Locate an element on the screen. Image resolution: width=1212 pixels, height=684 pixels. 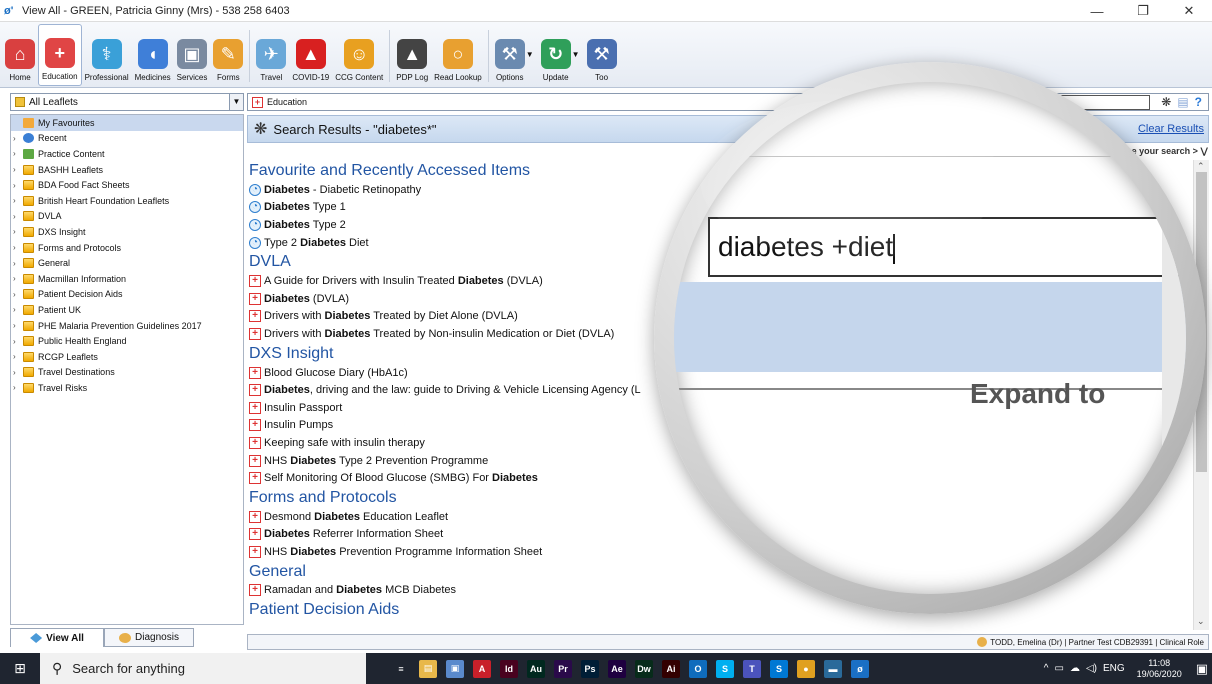
volume-icon: ◁) is located at coordinates (1091, 668).